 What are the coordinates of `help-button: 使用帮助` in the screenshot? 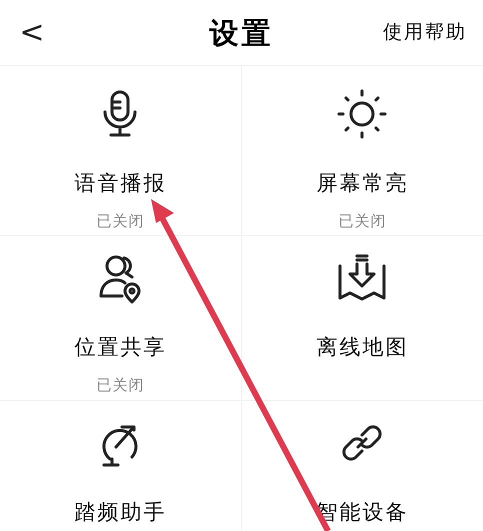 It's located at (425, 32).